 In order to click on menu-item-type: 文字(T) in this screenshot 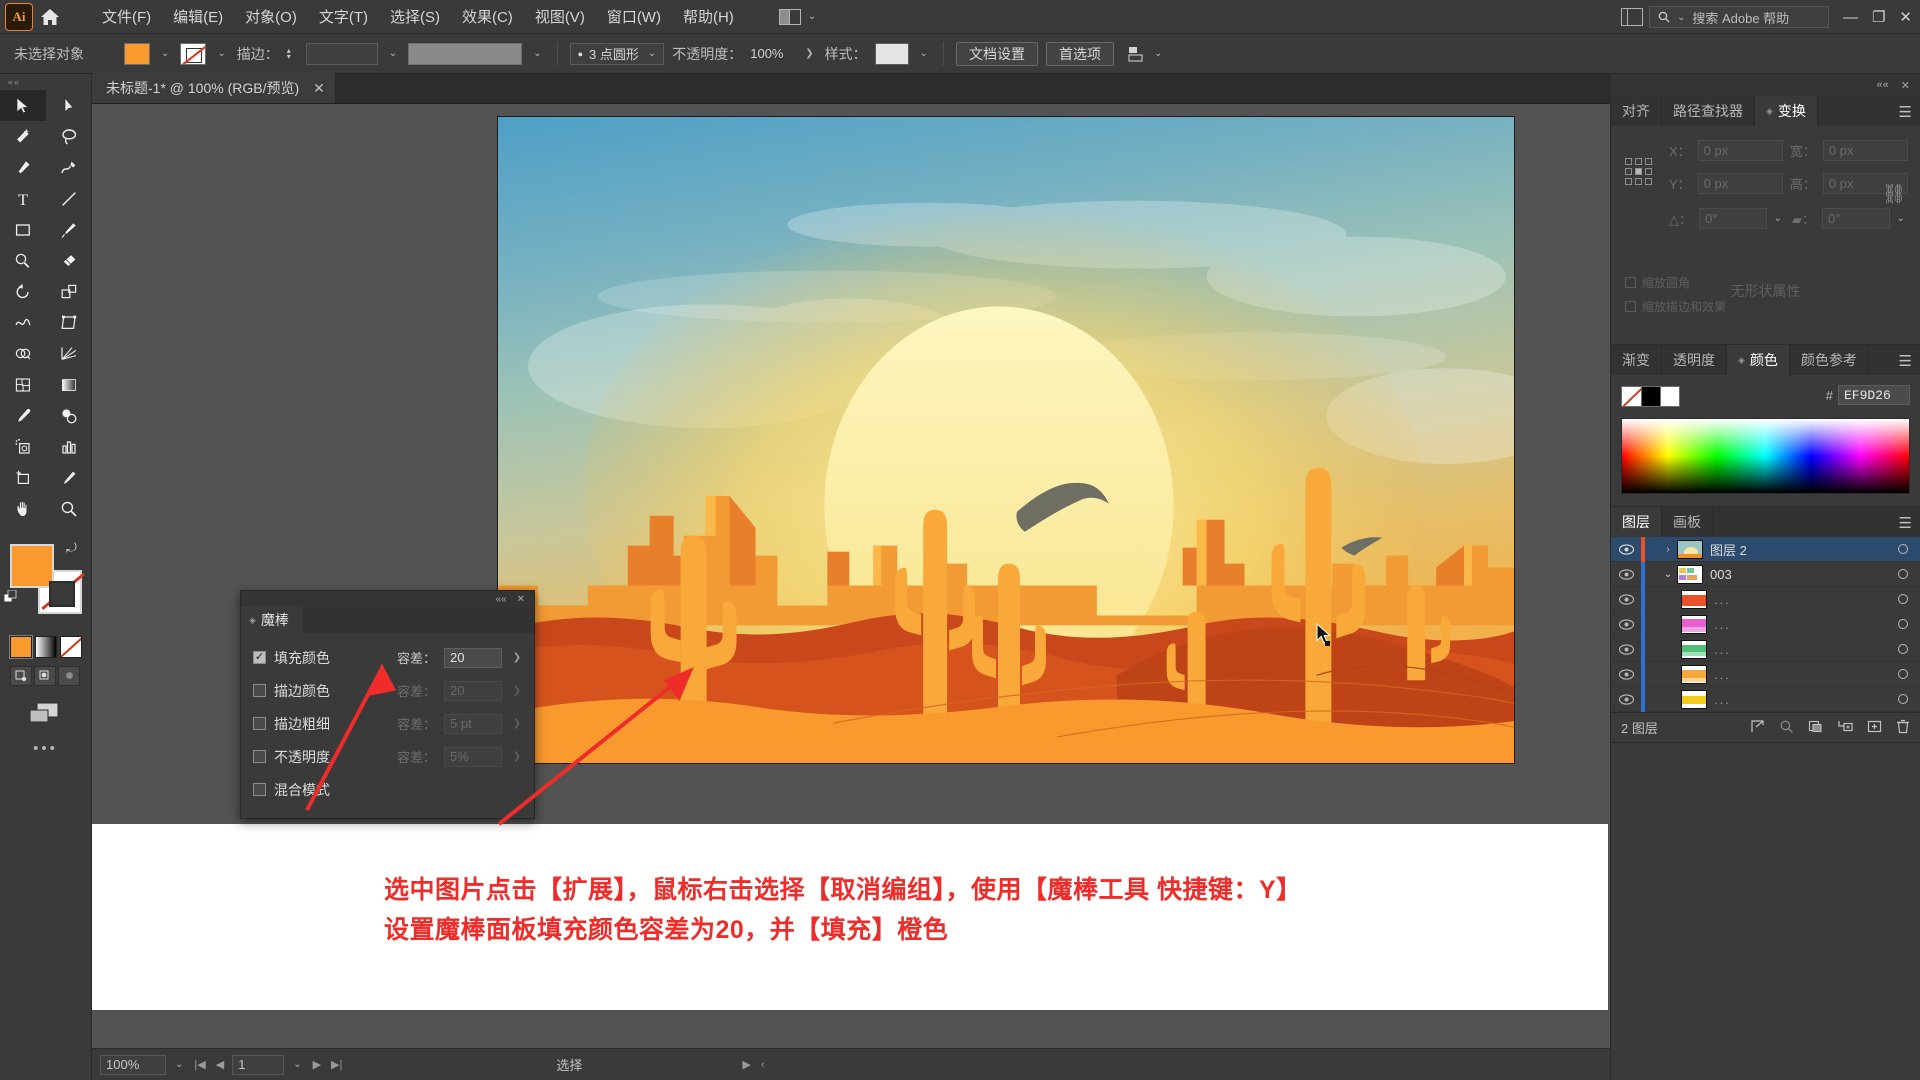, I will do `click(343, 16)`.